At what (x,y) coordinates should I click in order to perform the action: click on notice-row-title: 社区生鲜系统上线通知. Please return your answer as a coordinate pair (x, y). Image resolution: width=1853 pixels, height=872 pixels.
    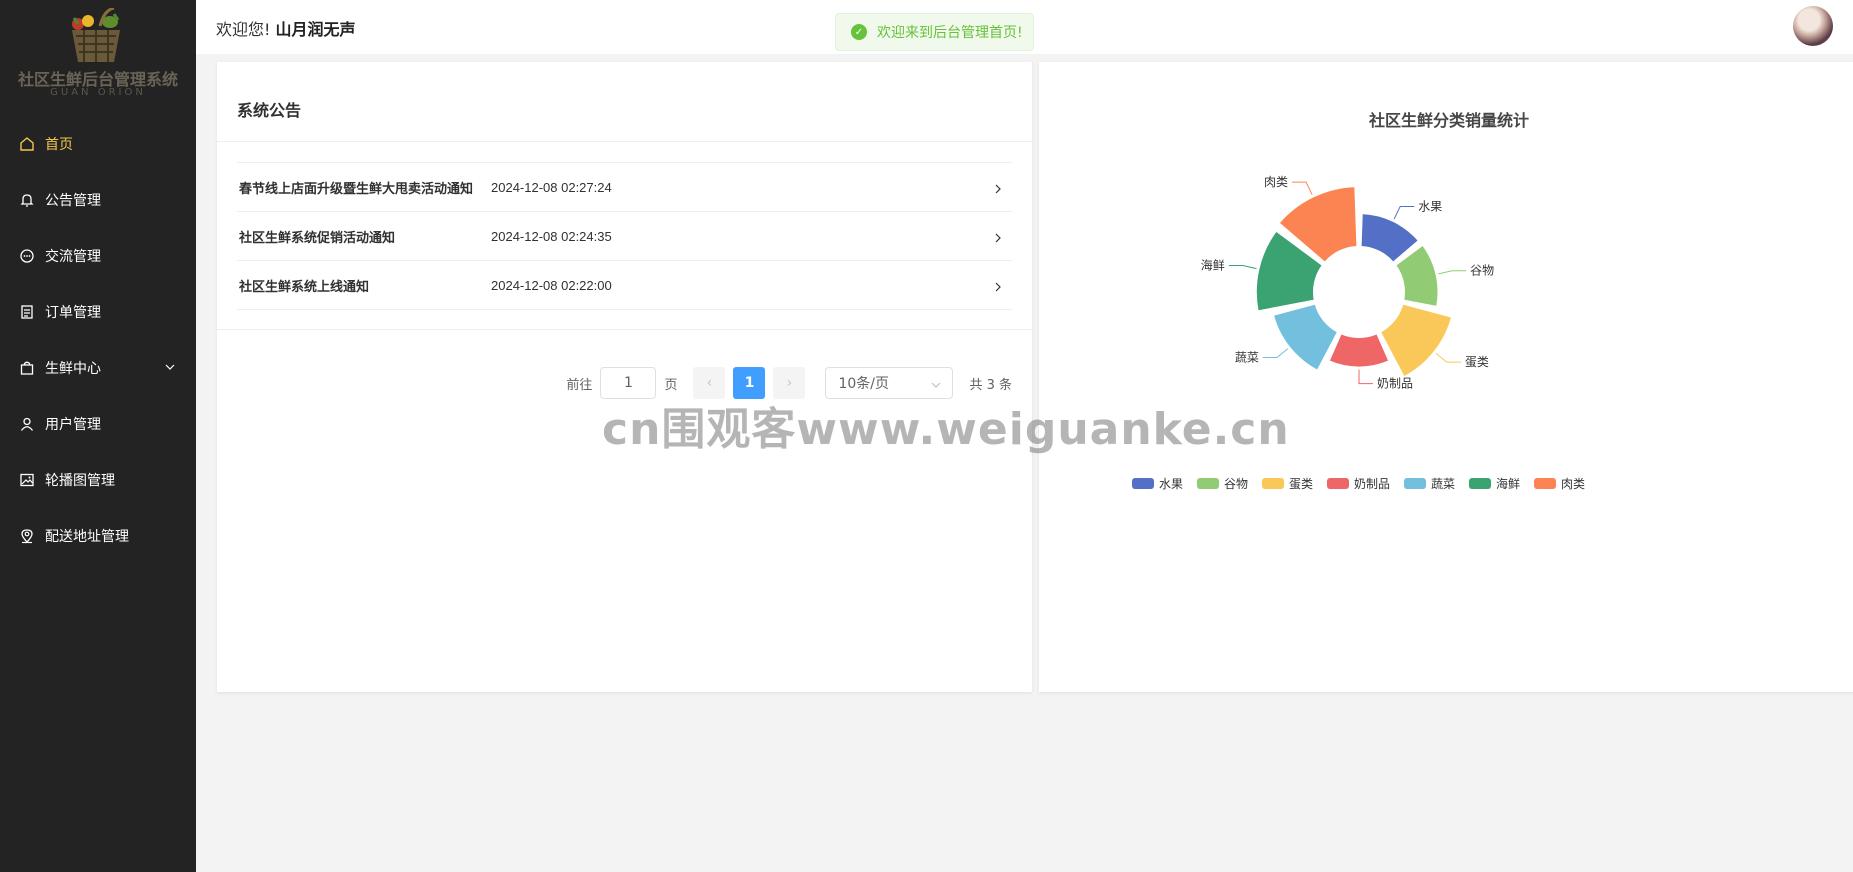
    Looking at the image, I should click on (304, 287).